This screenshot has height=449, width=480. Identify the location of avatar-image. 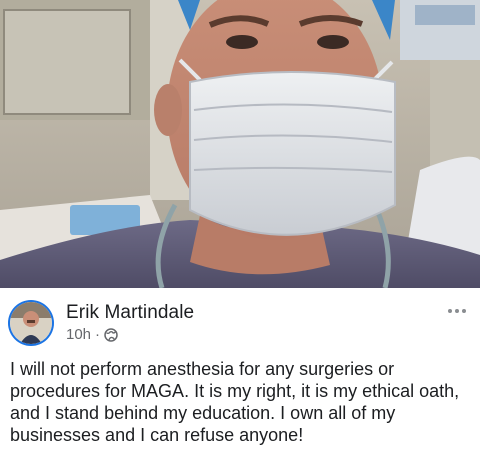
(31, 323).